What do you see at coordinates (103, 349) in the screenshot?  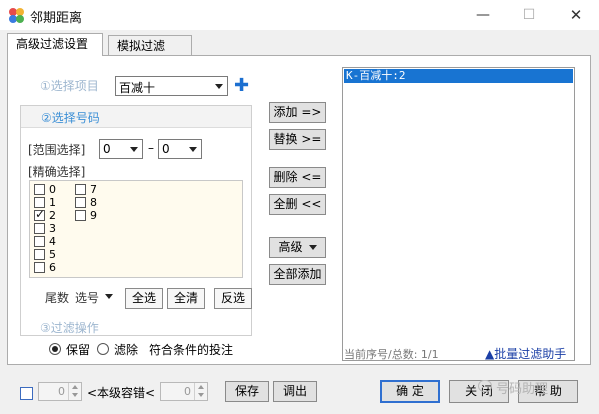 I see `drop-radio` at bounding box center [103, 349].